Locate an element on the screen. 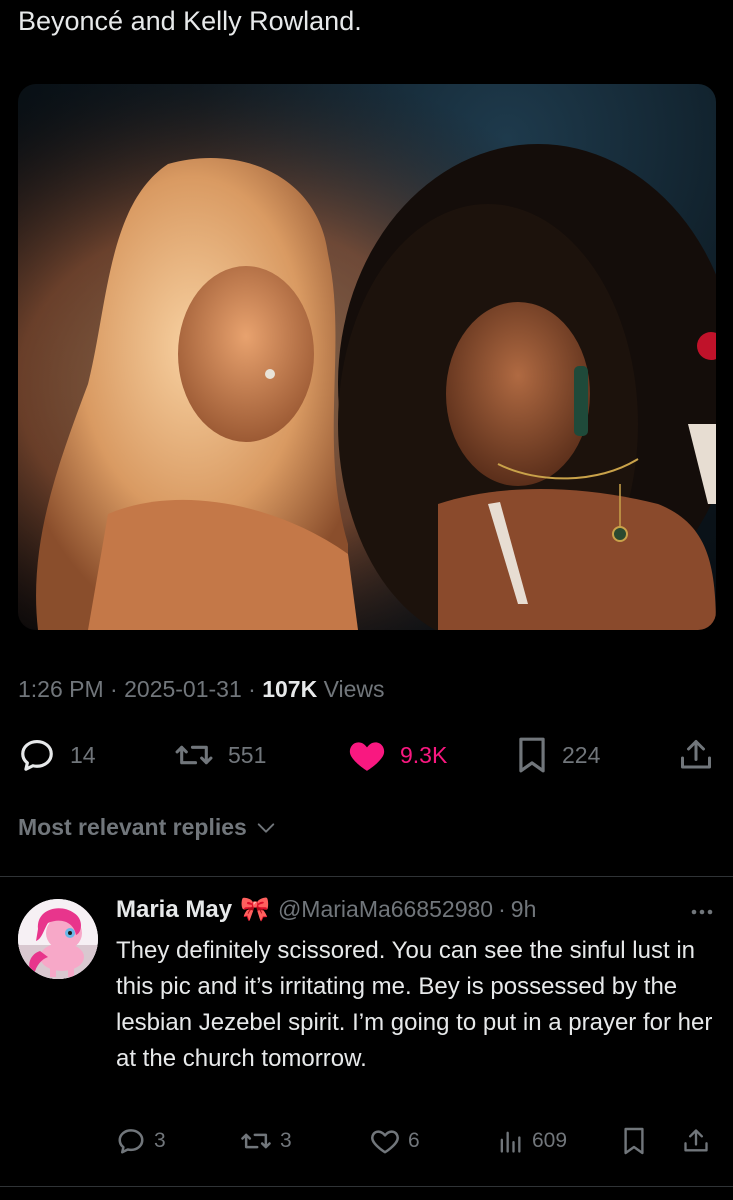  avatar is located at coordinates (58, 939).